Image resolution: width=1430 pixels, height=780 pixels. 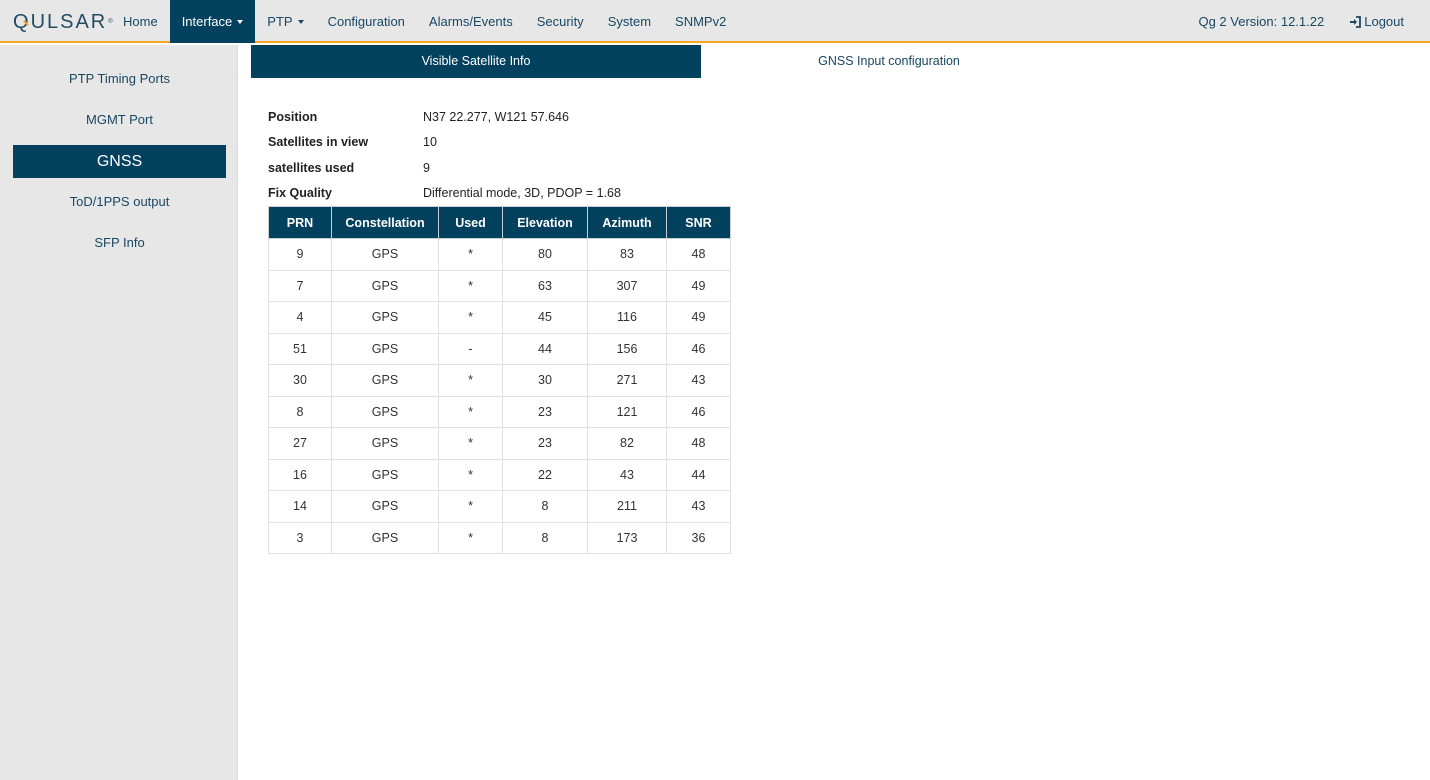 What do you see at coordinates (119, 119) in the screenshot?
I see `sidebar-item-mgmt-port: MGMT Port` at bounding box center [119, 119].